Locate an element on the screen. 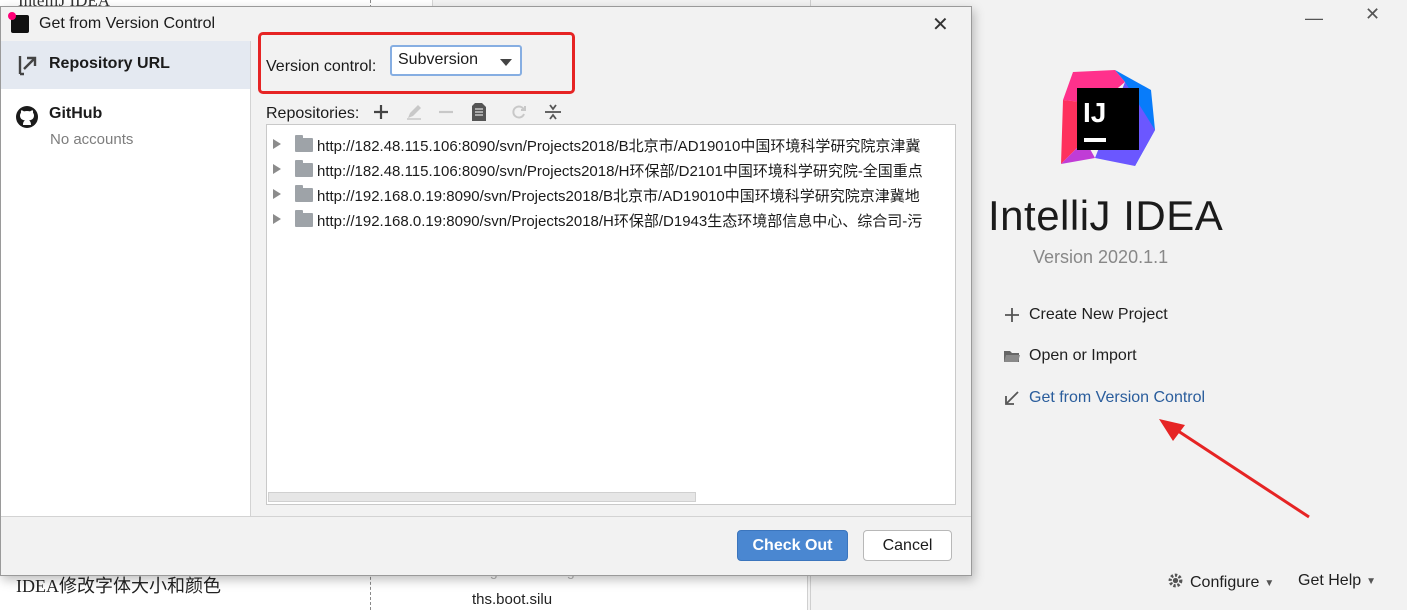 This screenshot has width=1407, height=610. get-help-button: Get Help ▼ is located at coordinates (1337, 581).